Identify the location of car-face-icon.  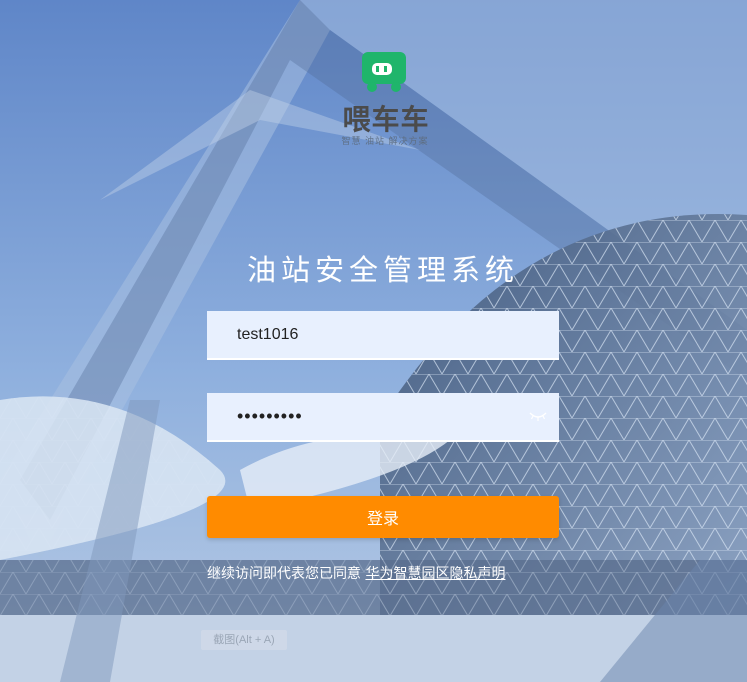
(384, 72).